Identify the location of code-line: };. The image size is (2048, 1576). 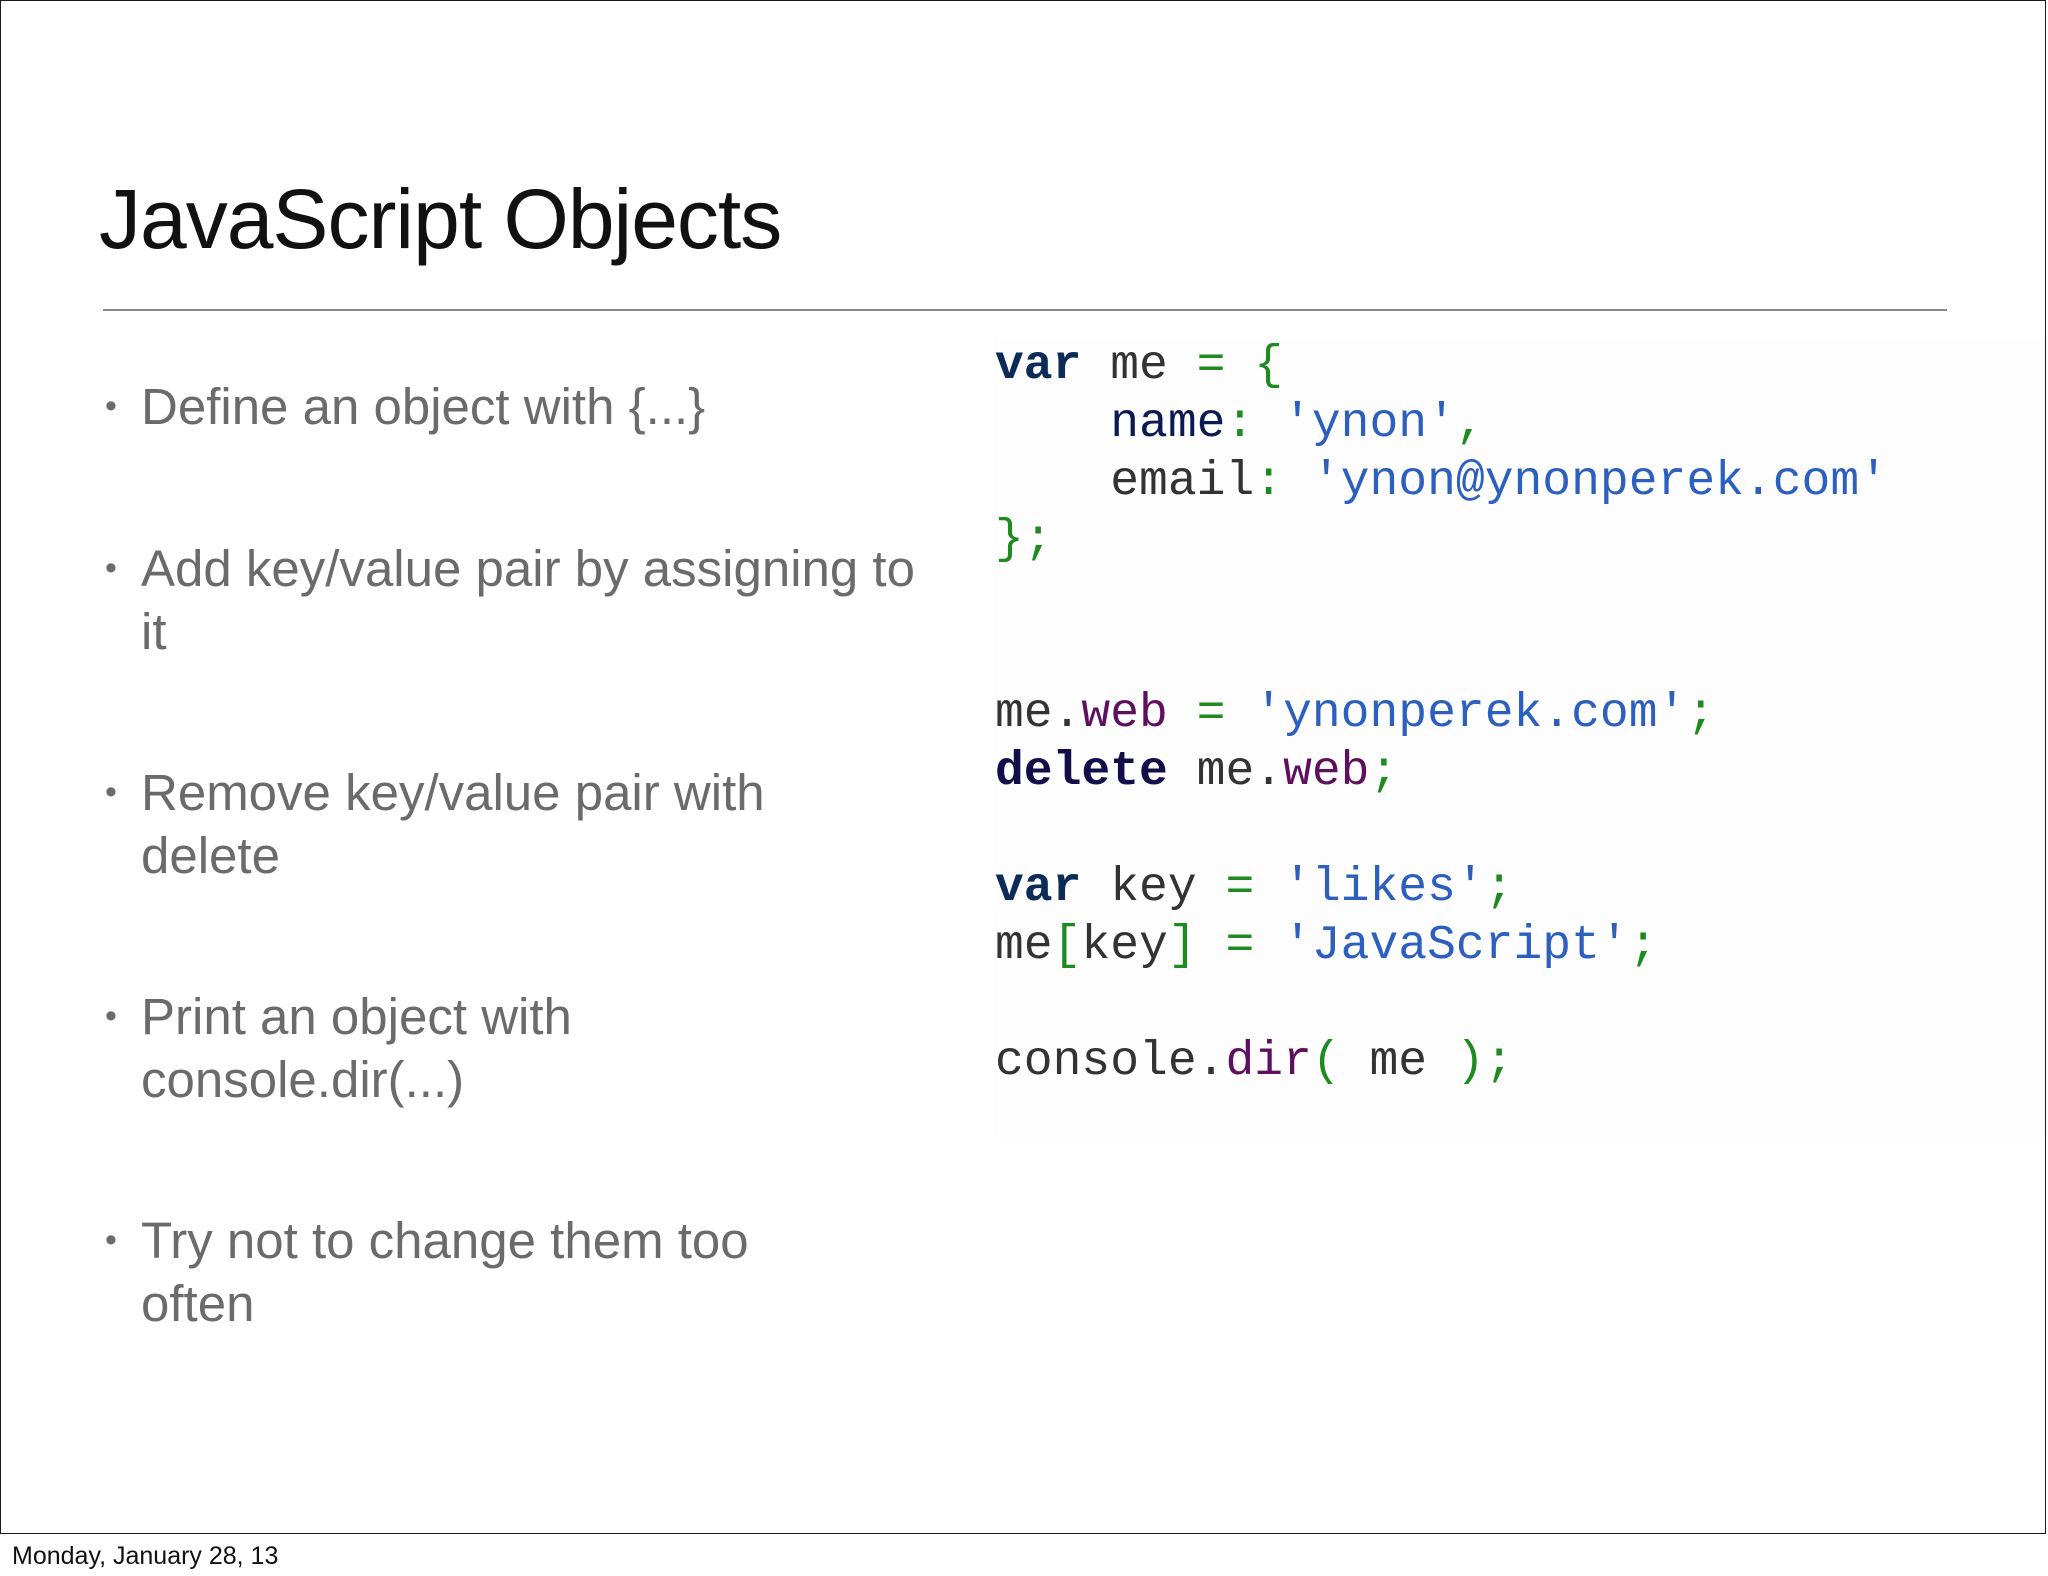
(1024, 540).